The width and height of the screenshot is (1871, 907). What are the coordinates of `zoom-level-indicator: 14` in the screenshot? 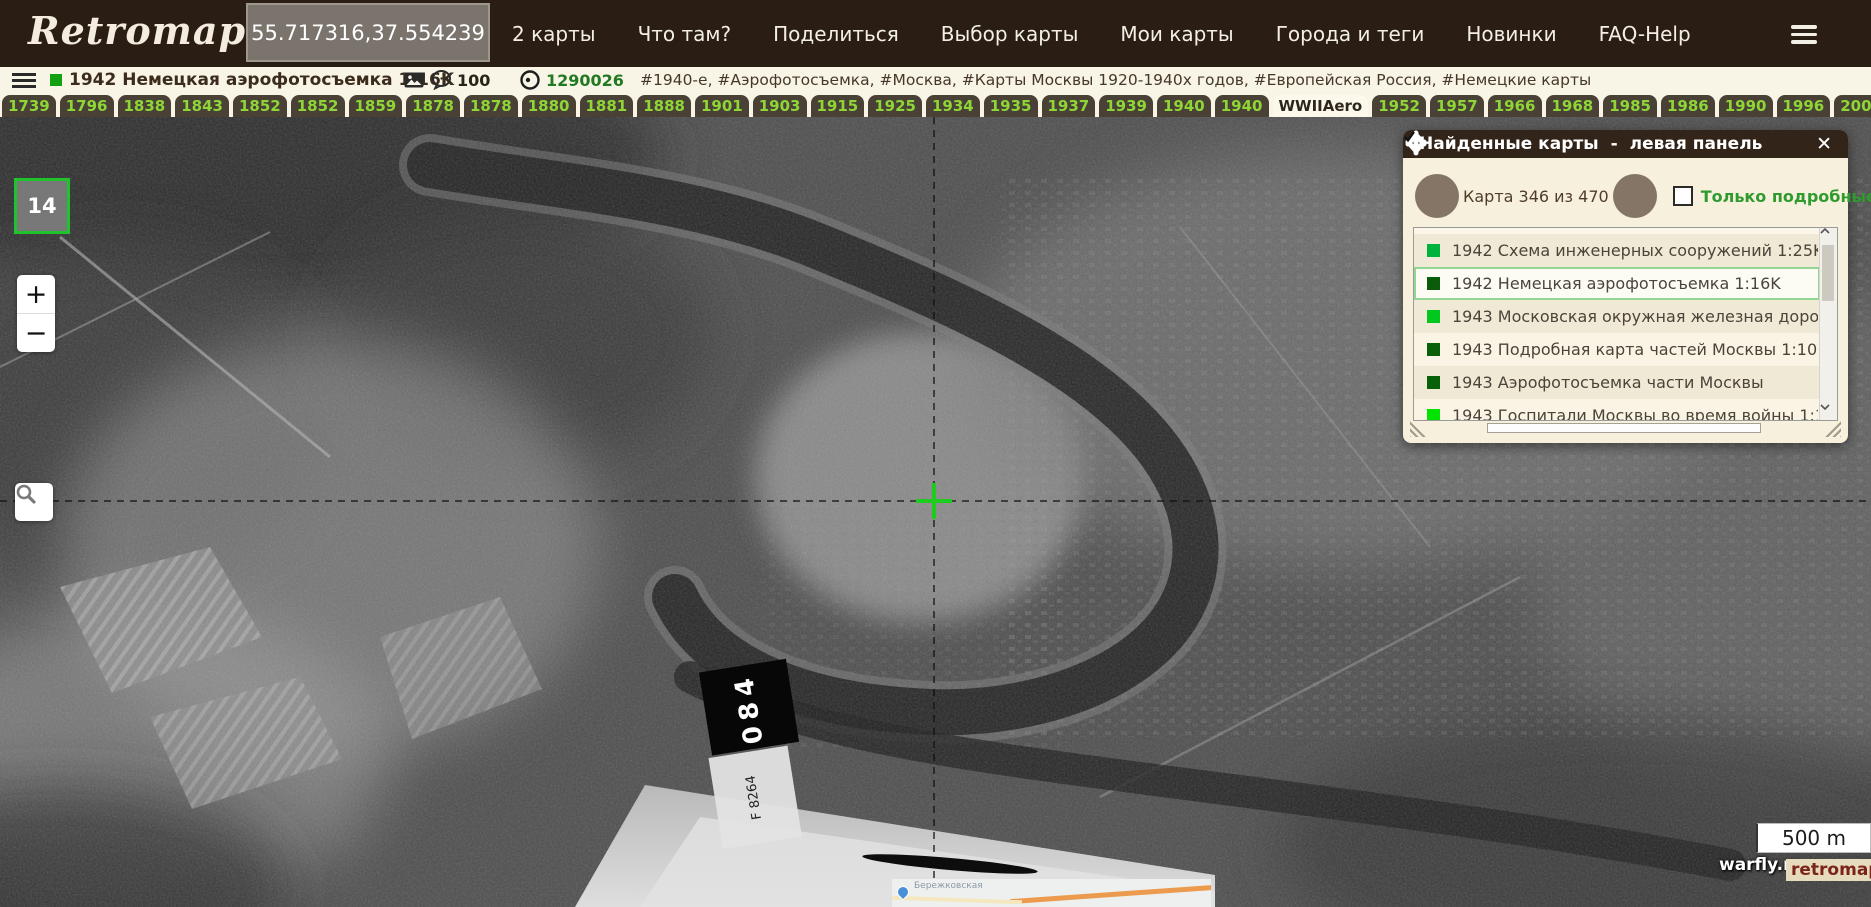 It's located at (42, 206).